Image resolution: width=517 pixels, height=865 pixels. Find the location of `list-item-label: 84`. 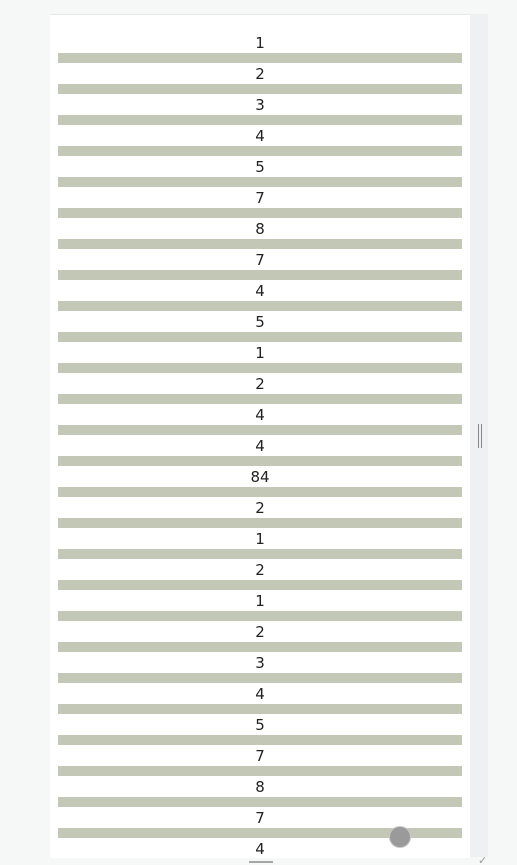

list-item-label: 84 is located at coordinates (260, 477).